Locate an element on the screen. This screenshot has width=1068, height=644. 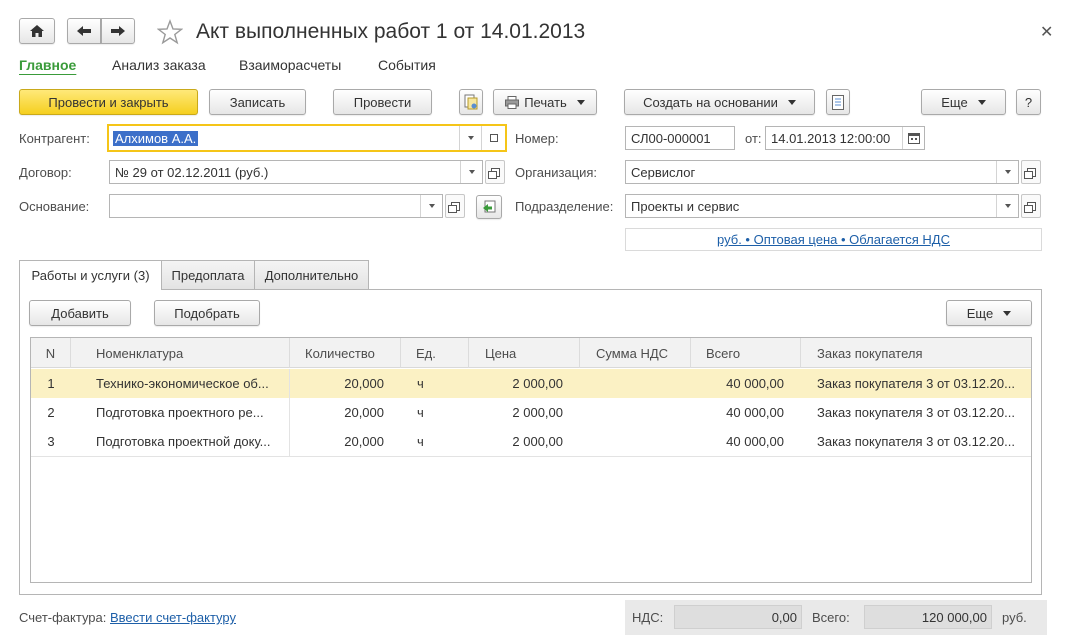
col-item: Номенклатура is located at coordinates (180, 353).